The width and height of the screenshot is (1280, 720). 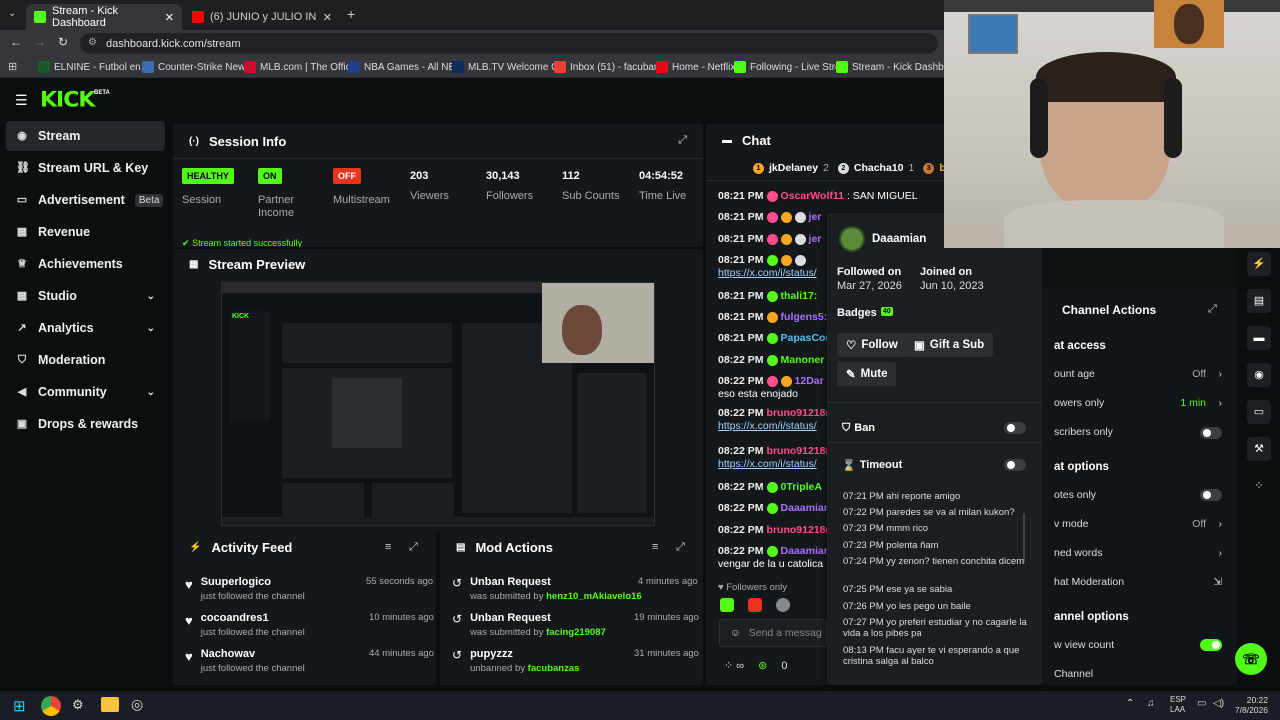 What do you see at coordinates (12, 66) in the screenshot?
I see `apps-icon: ⊞` at bounding box center [12, 66].